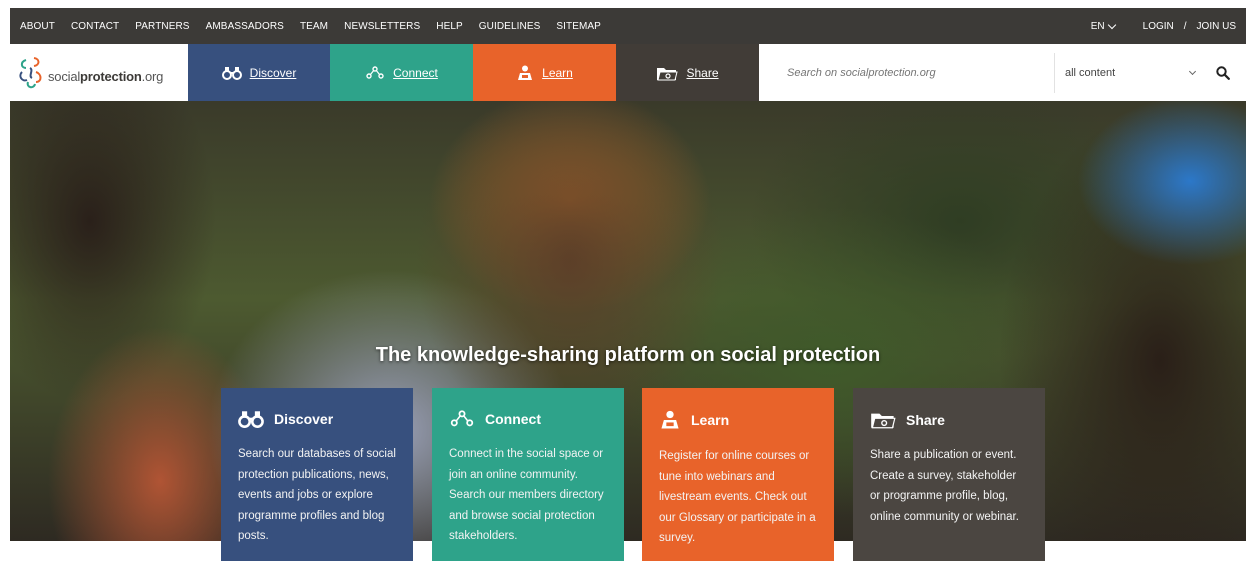 The width and height of the screenshot is (1255, 561). I want to click on site-logo: socialprotection.org, so click(99, 72).